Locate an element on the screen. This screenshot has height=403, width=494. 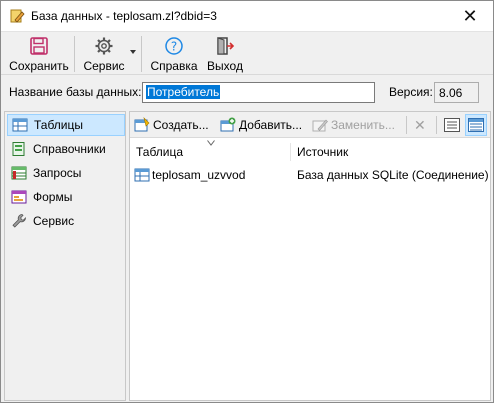
save-button: Сохранить is located at coordinates (39, 54).